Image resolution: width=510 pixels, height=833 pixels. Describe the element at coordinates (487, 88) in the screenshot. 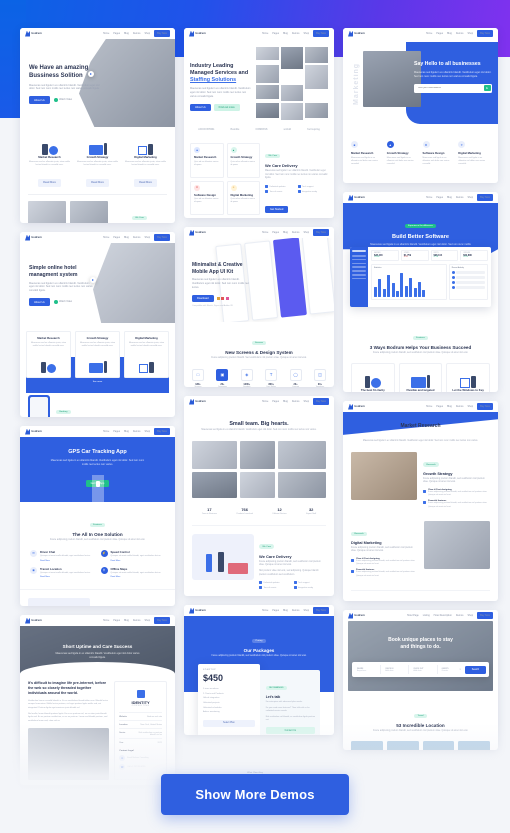

I see `submit-arrow-icon: ➤` at that location.